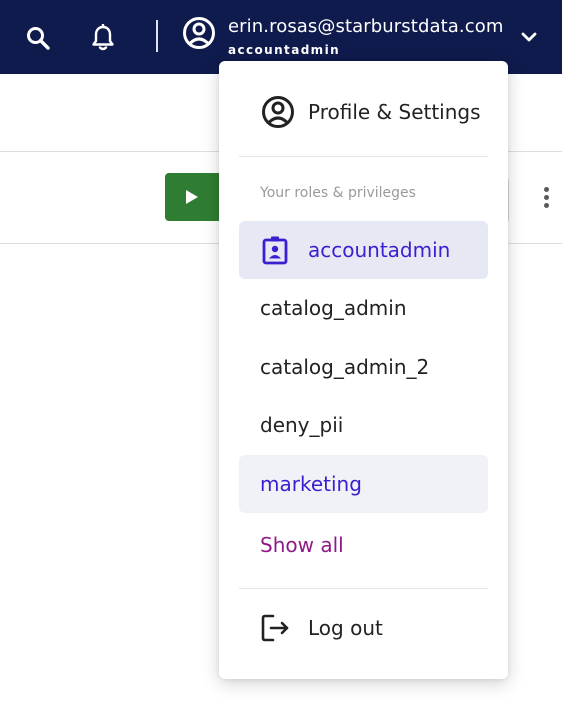 This screenshot has width=562, height=706. I want to click on role-item-catalog-admin-2: catalog_admin_2, so click(363, 367).